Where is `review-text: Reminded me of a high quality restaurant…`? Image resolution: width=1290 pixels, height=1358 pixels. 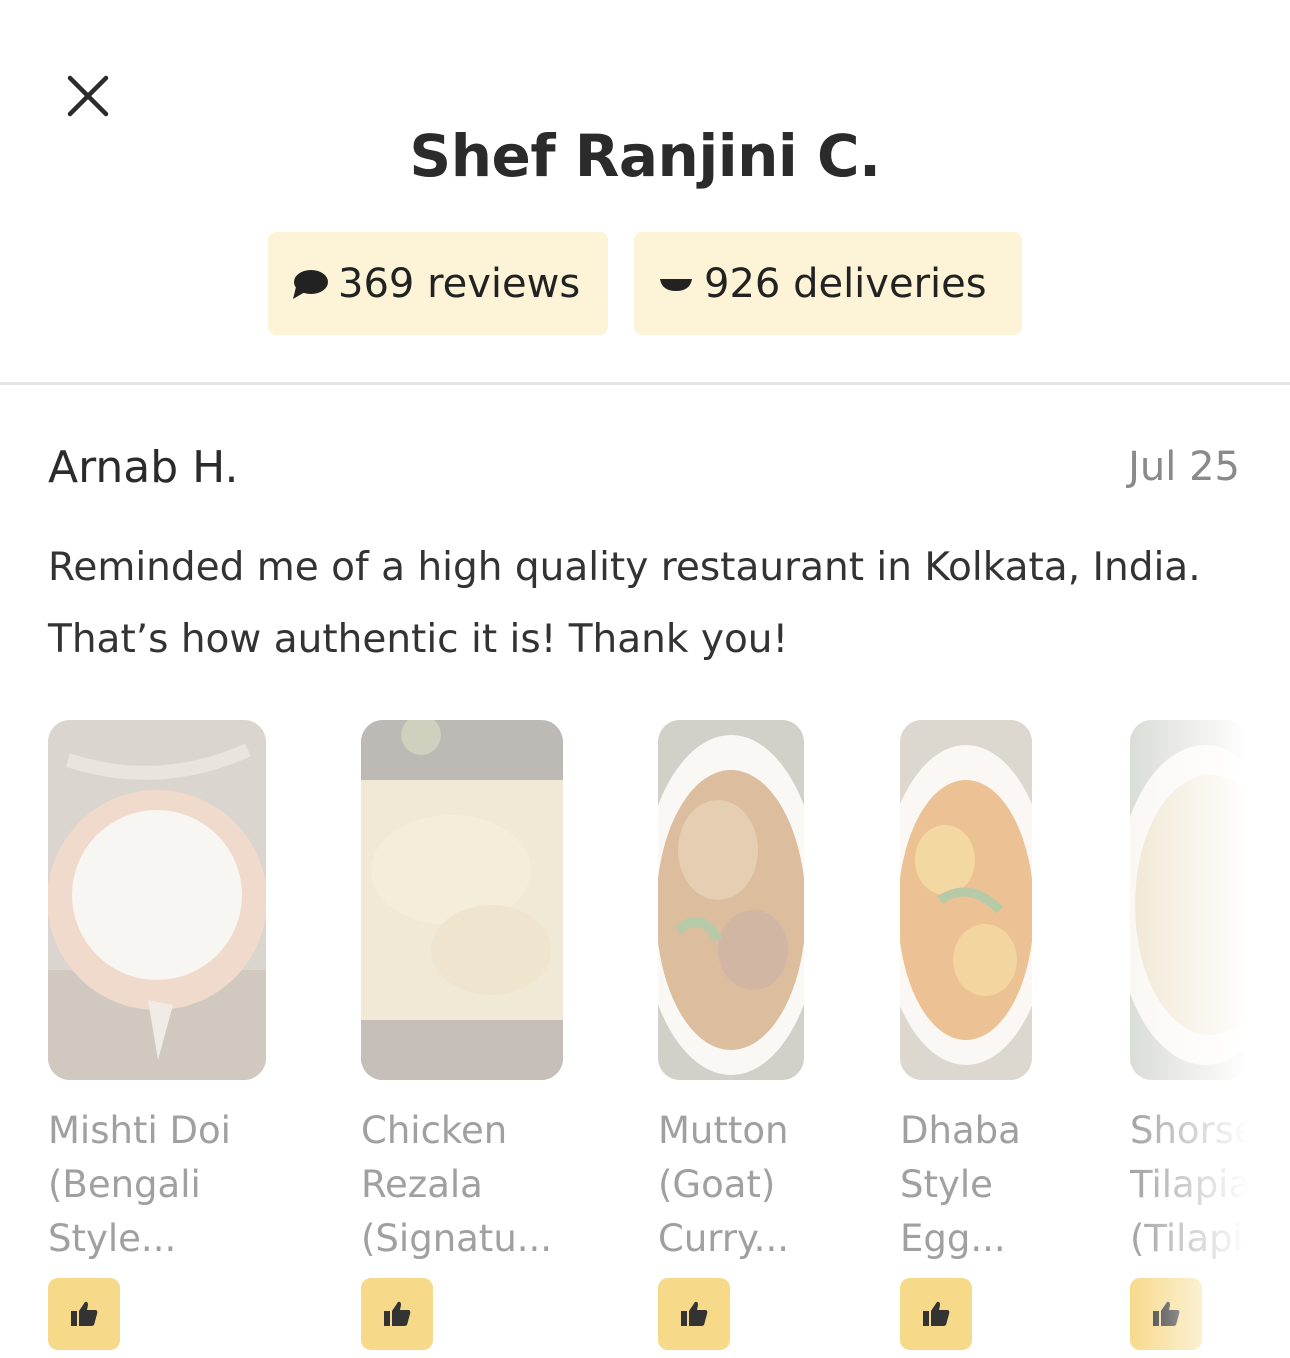
review-text: Reminded me of a high quality restaurant… is located at coordinates (624, 603).